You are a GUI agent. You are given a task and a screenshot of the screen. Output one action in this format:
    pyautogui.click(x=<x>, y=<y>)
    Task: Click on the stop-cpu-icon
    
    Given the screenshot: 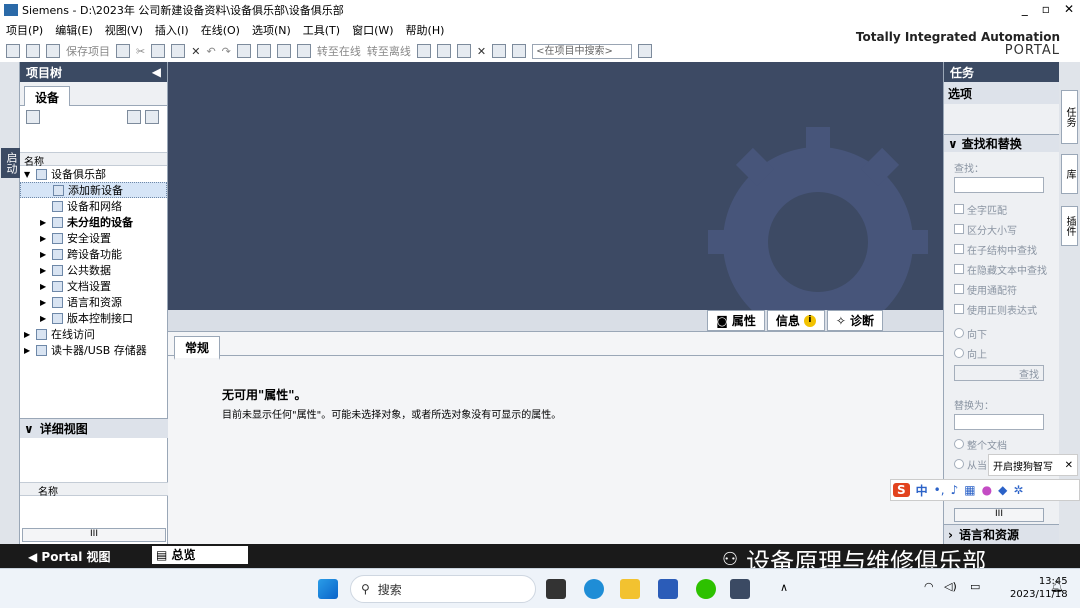 What is the action you would take?
    pyautogui.click(x=463, y=51)
    